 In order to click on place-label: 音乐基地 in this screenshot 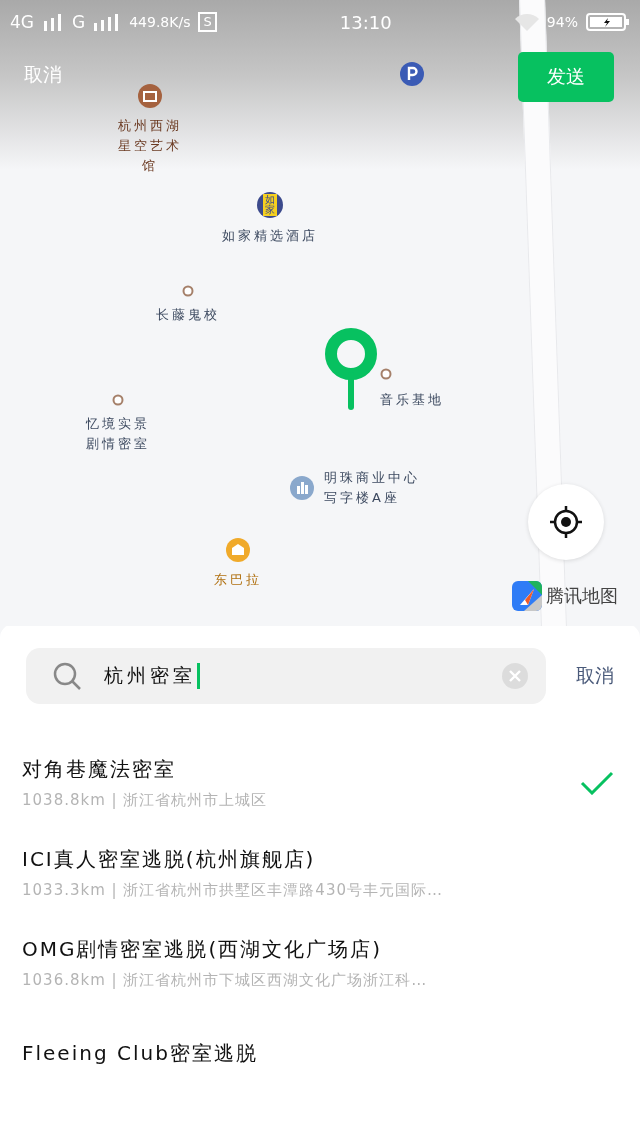, I will do `click(412, 400)`.